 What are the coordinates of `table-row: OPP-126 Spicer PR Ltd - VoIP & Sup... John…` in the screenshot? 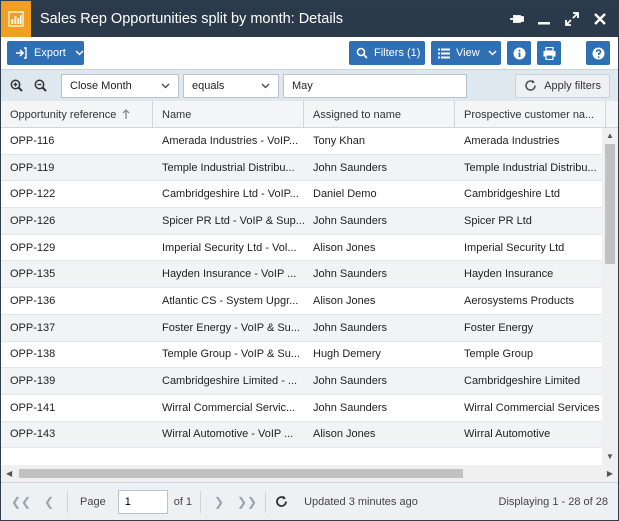 It's located at (301, 221).